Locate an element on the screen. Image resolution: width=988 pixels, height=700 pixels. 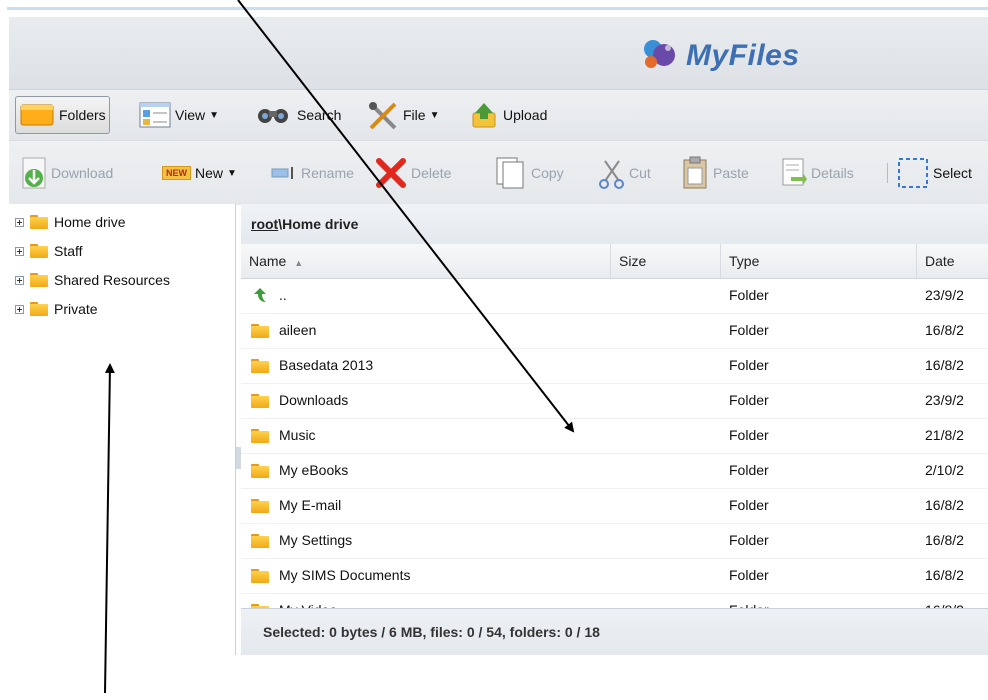
cell-date: 2/10/2 is located at coordinates (944, 470).